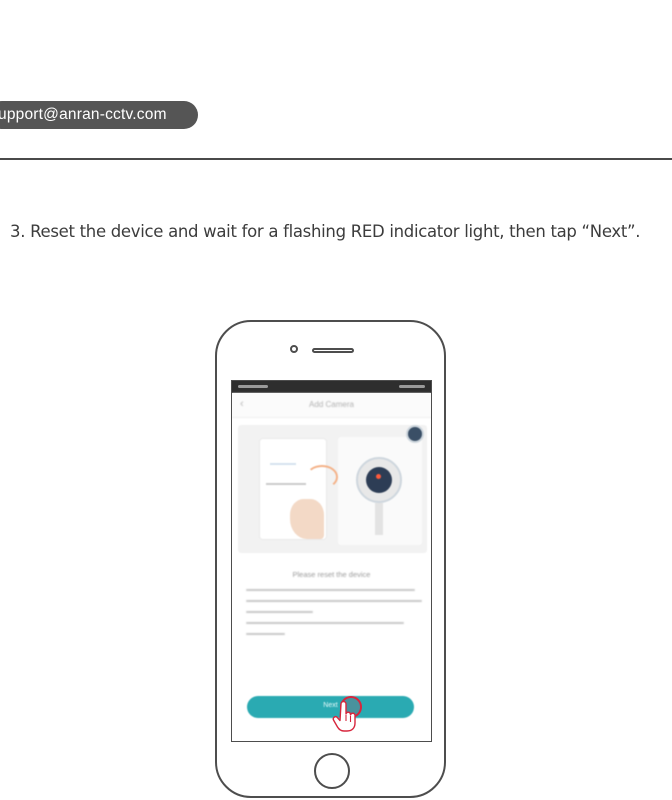 Image resolution: width=672 pixels, height=800 pixels. Describe the element at coordinates (334, 616) in the screenshot. I see `screen-step-text` at that location.